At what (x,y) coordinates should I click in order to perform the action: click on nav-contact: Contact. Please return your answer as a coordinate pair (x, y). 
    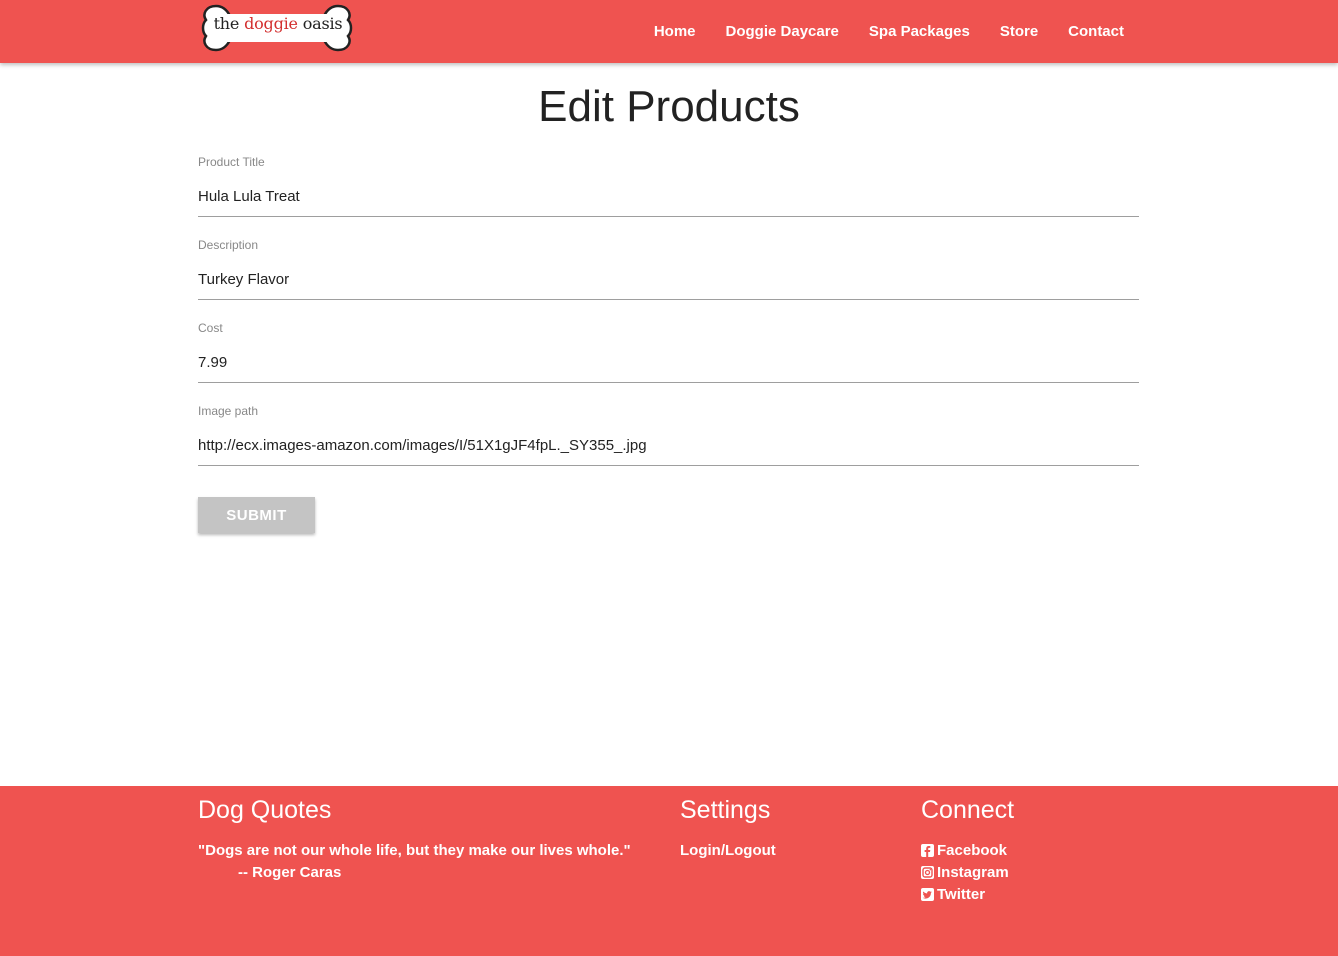
    Looking at the image, I should click on (1096, 31).